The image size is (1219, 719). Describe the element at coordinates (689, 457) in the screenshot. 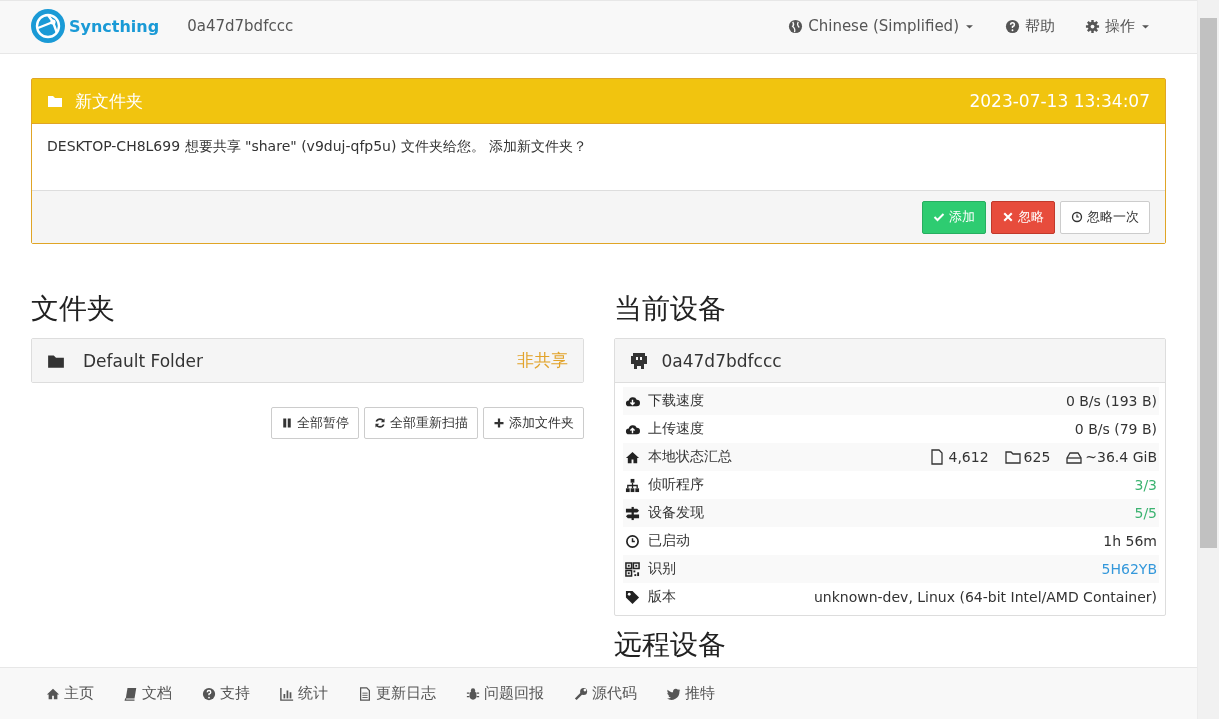

I see `stat-label: 本地状态汇总` at that location.